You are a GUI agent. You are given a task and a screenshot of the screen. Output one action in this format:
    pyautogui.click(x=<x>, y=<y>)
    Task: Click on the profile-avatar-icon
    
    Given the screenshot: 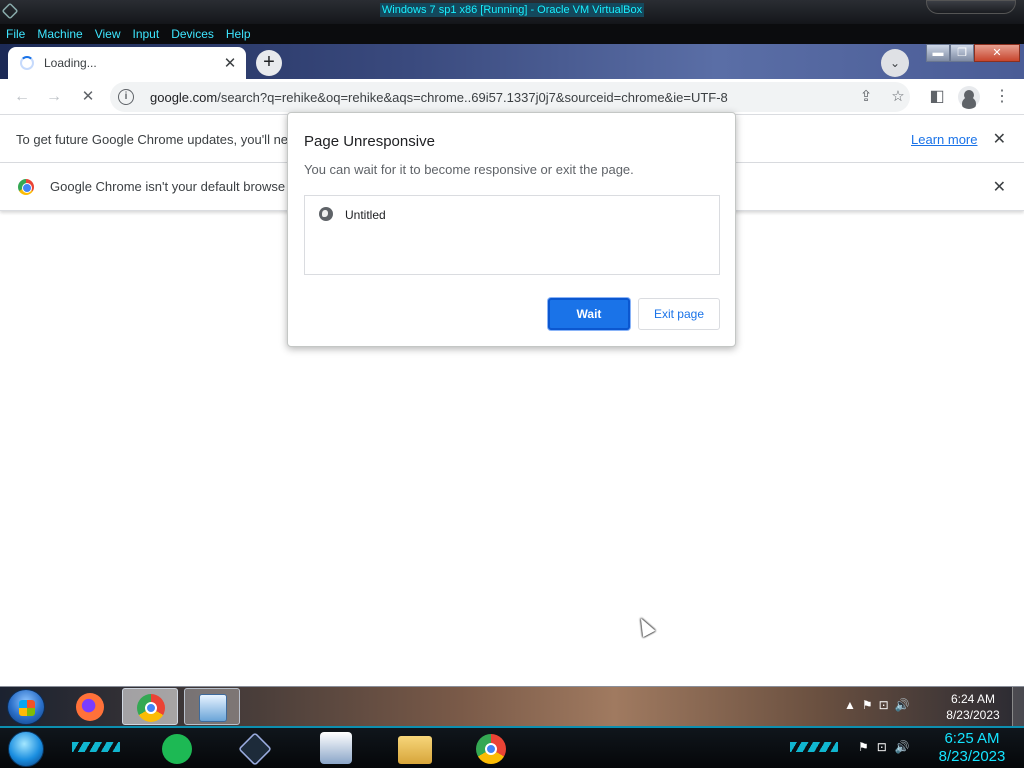 What is the action you would take?
    pyautogui.click(x=969, y=97)
    